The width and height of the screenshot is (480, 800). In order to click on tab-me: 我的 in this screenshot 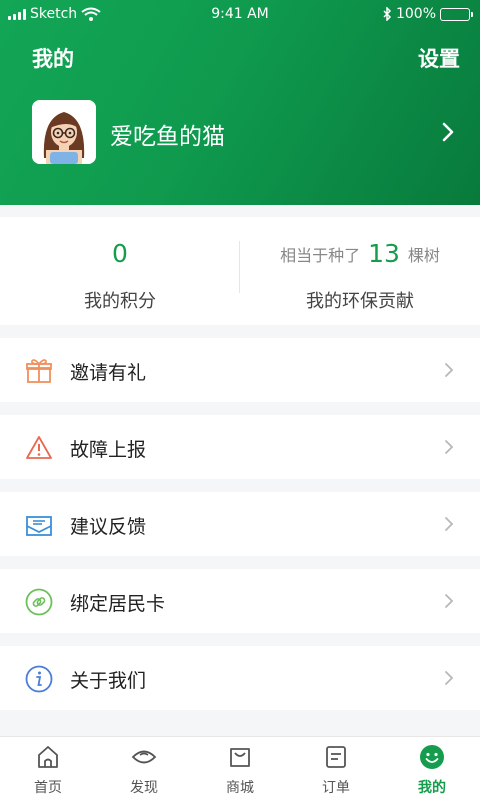, I will do `click(432, 768)`.